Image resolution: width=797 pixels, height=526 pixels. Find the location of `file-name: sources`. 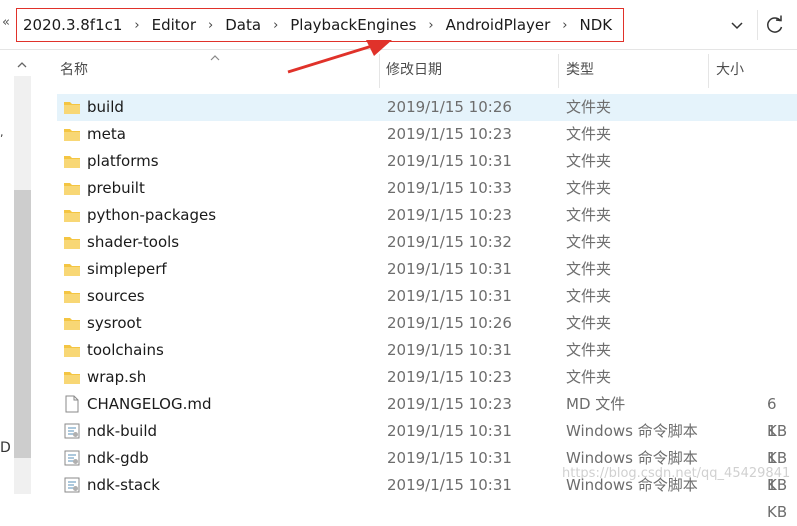

file-name: sources is located at coordinates (116, 296).